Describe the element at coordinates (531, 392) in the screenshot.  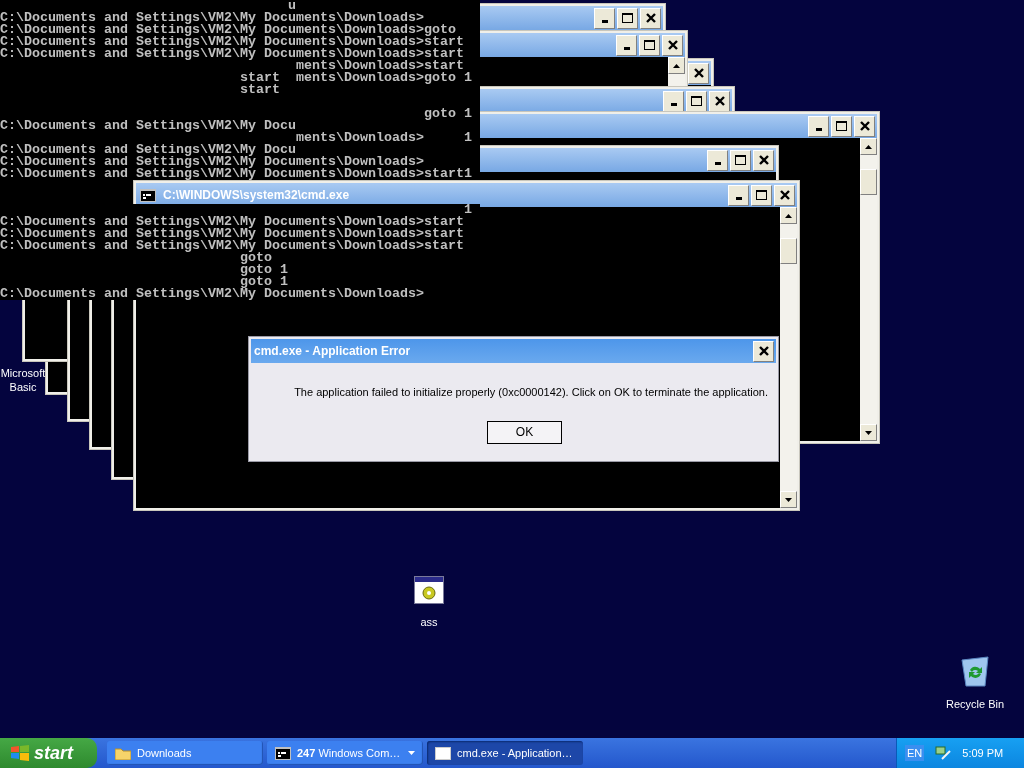
I see `error-message: The application failed to initialize properly (0xc0000142). Click on OK to terminate the application.` at that location.